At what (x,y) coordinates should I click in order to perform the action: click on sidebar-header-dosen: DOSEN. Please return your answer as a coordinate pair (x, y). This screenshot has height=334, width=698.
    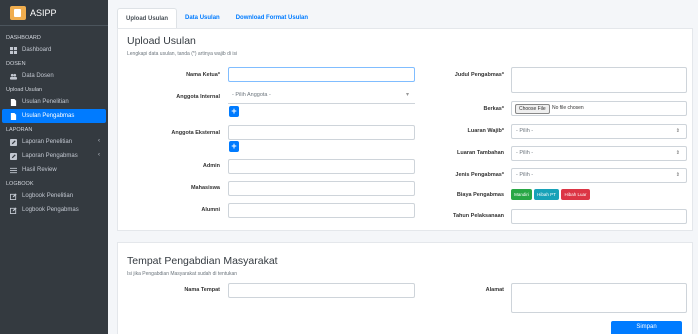
    Looking at the image, I should click on (16, 64).